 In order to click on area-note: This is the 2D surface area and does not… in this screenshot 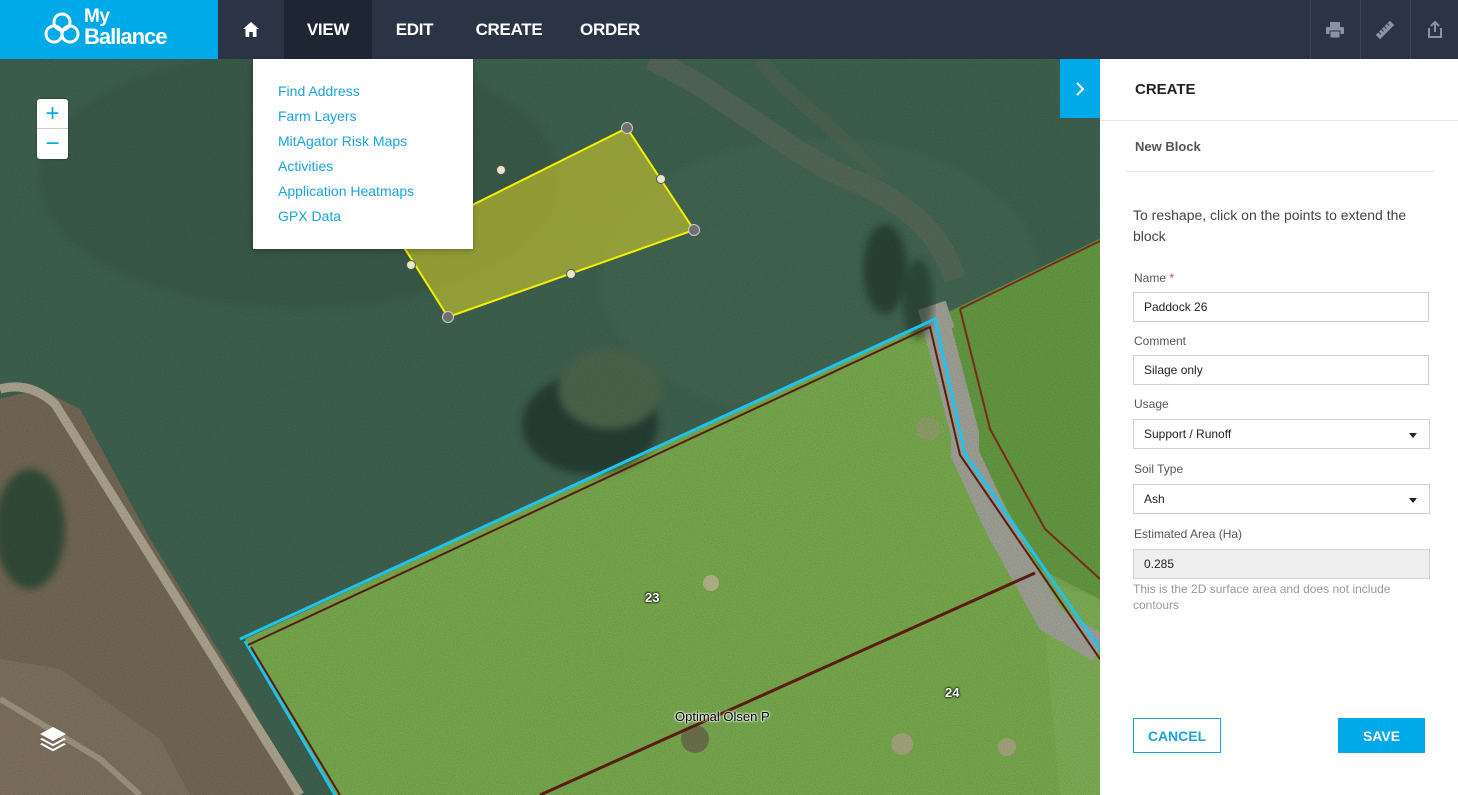, I will do `click(1262, 597)`.